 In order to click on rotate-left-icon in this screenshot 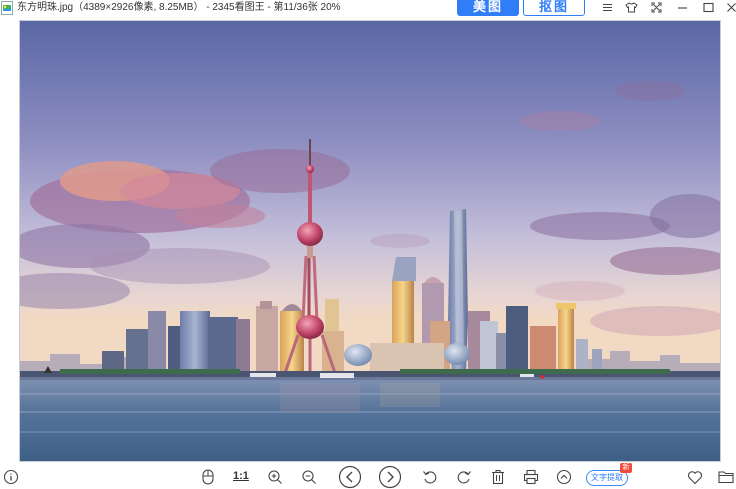, I will do `click(430, 477)`.